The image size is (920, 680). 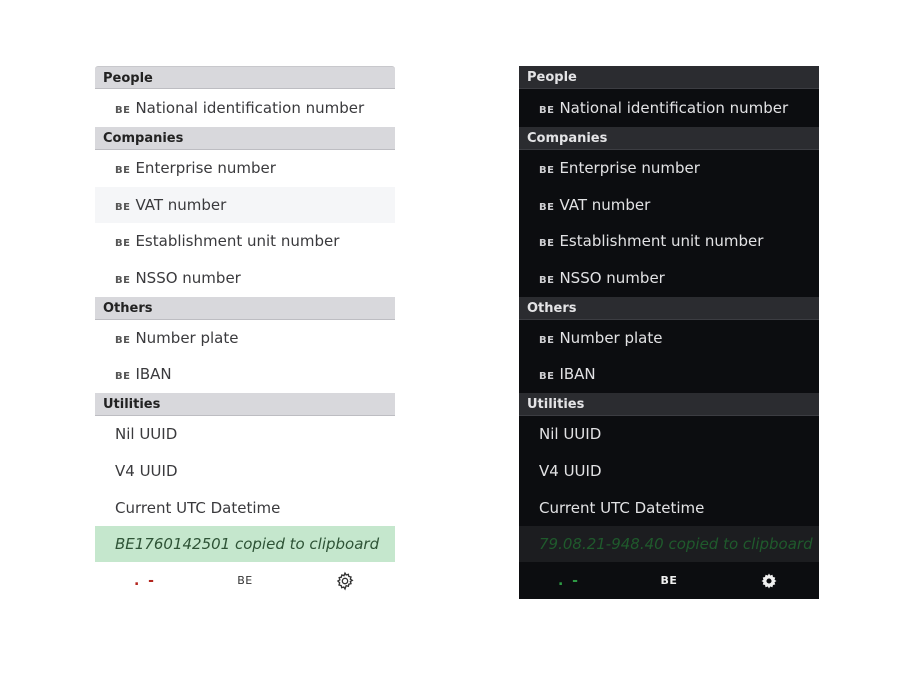 I want to click on copied-toast: 79.08.21-948.40 copied to clipboard, so click(x=669, y=544).